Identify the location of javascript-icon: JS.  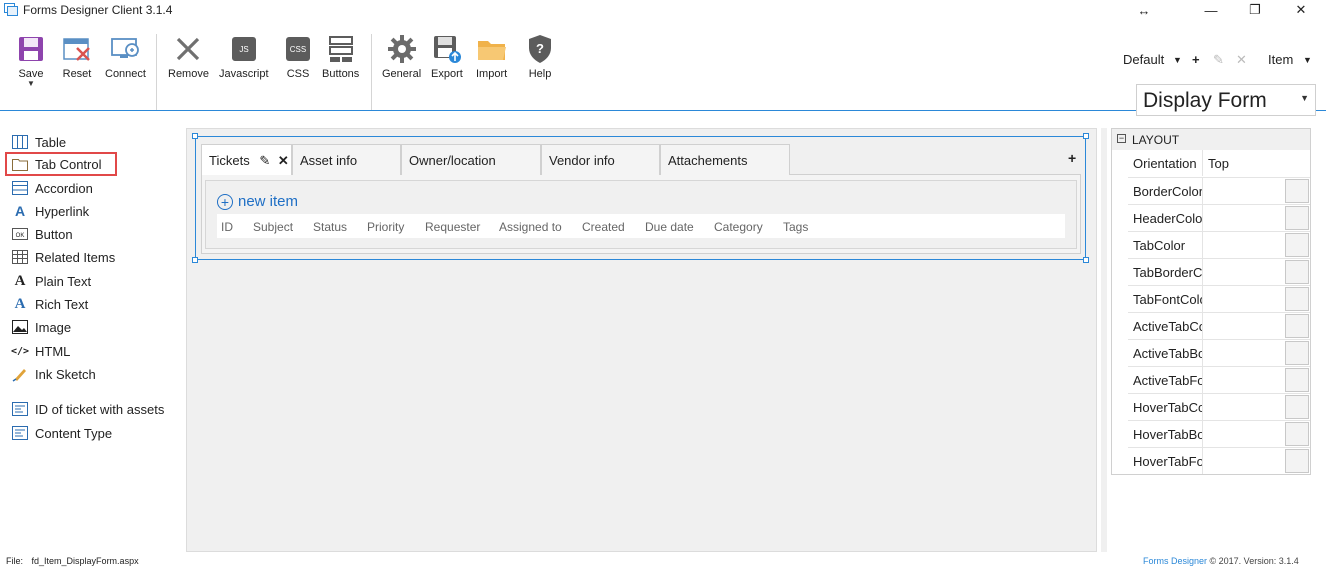
(244, 49).